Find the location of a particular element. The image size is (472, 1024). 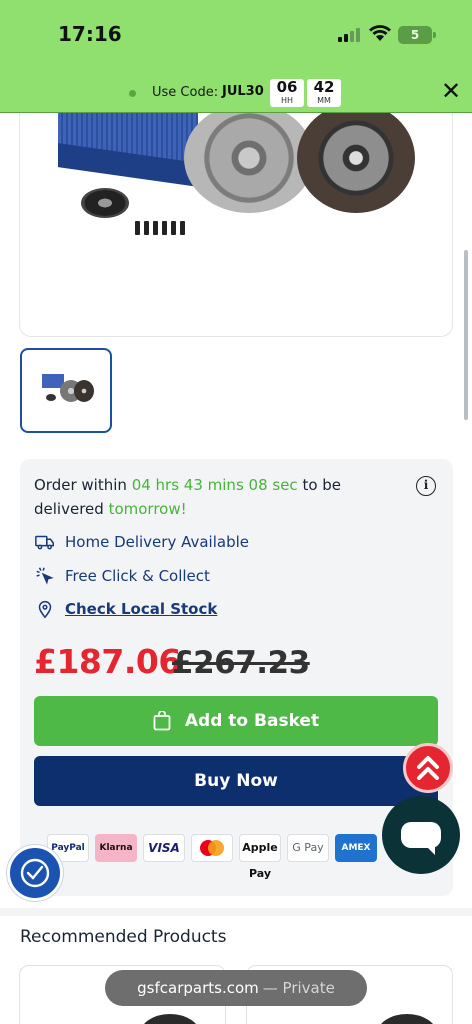

double-chevron-up-icon is located at coordinates (428, 768).